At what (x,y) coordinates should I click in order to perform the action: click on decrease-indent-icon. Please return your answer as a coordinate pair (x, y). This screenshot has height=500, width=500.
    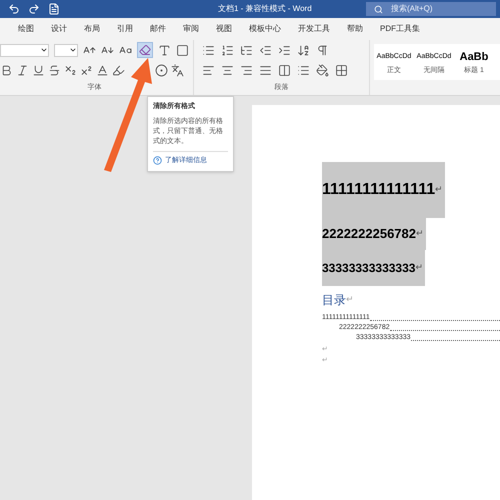
    Looking at the image, I should click on (265, 50).